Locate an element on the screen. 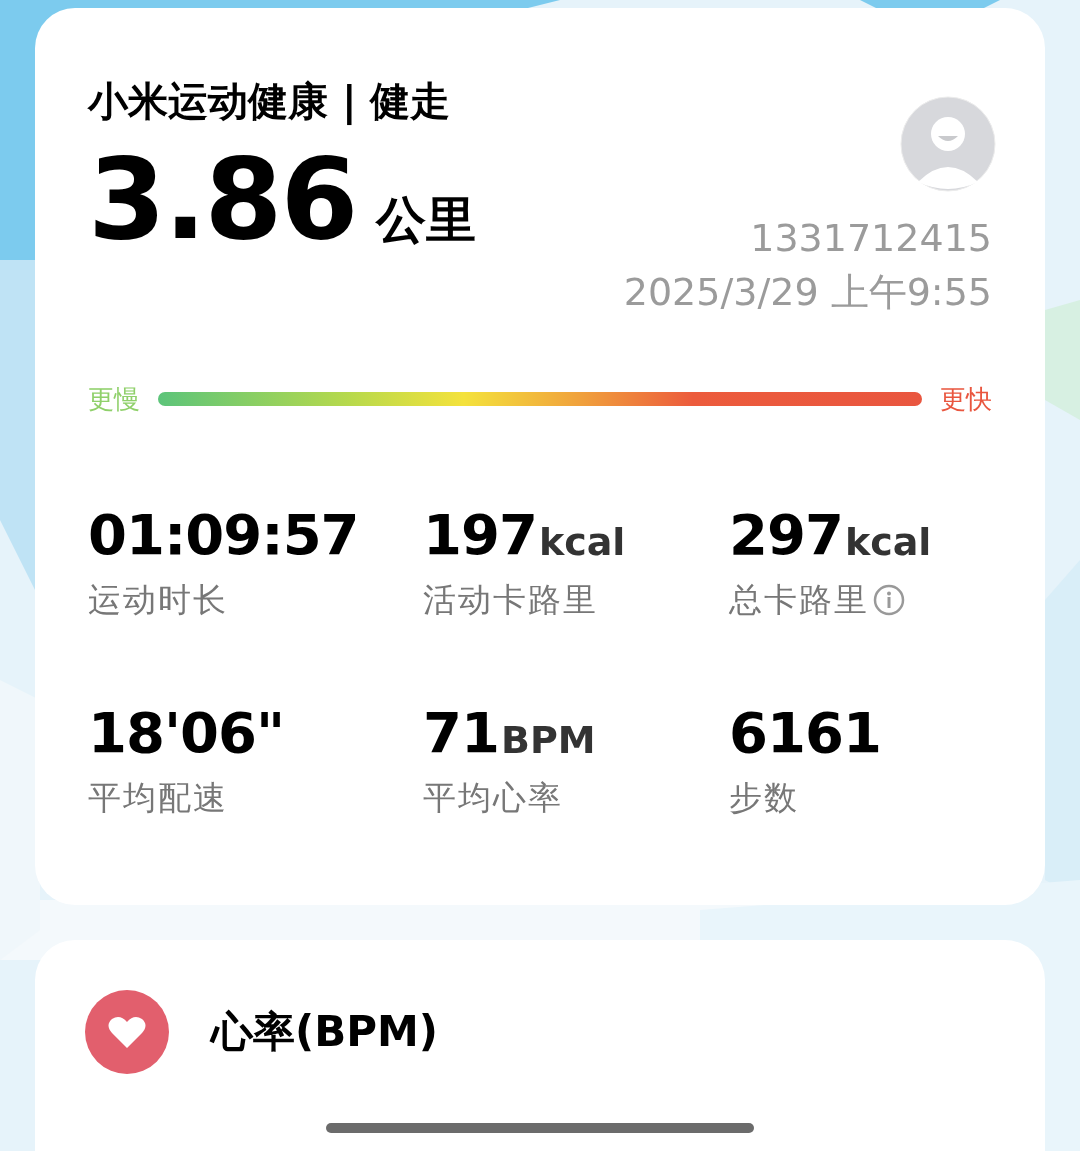 Image resolution: width=1080 pixels, height=1151 pixels. stat-value: 297 is located at coordinates (786, 535).